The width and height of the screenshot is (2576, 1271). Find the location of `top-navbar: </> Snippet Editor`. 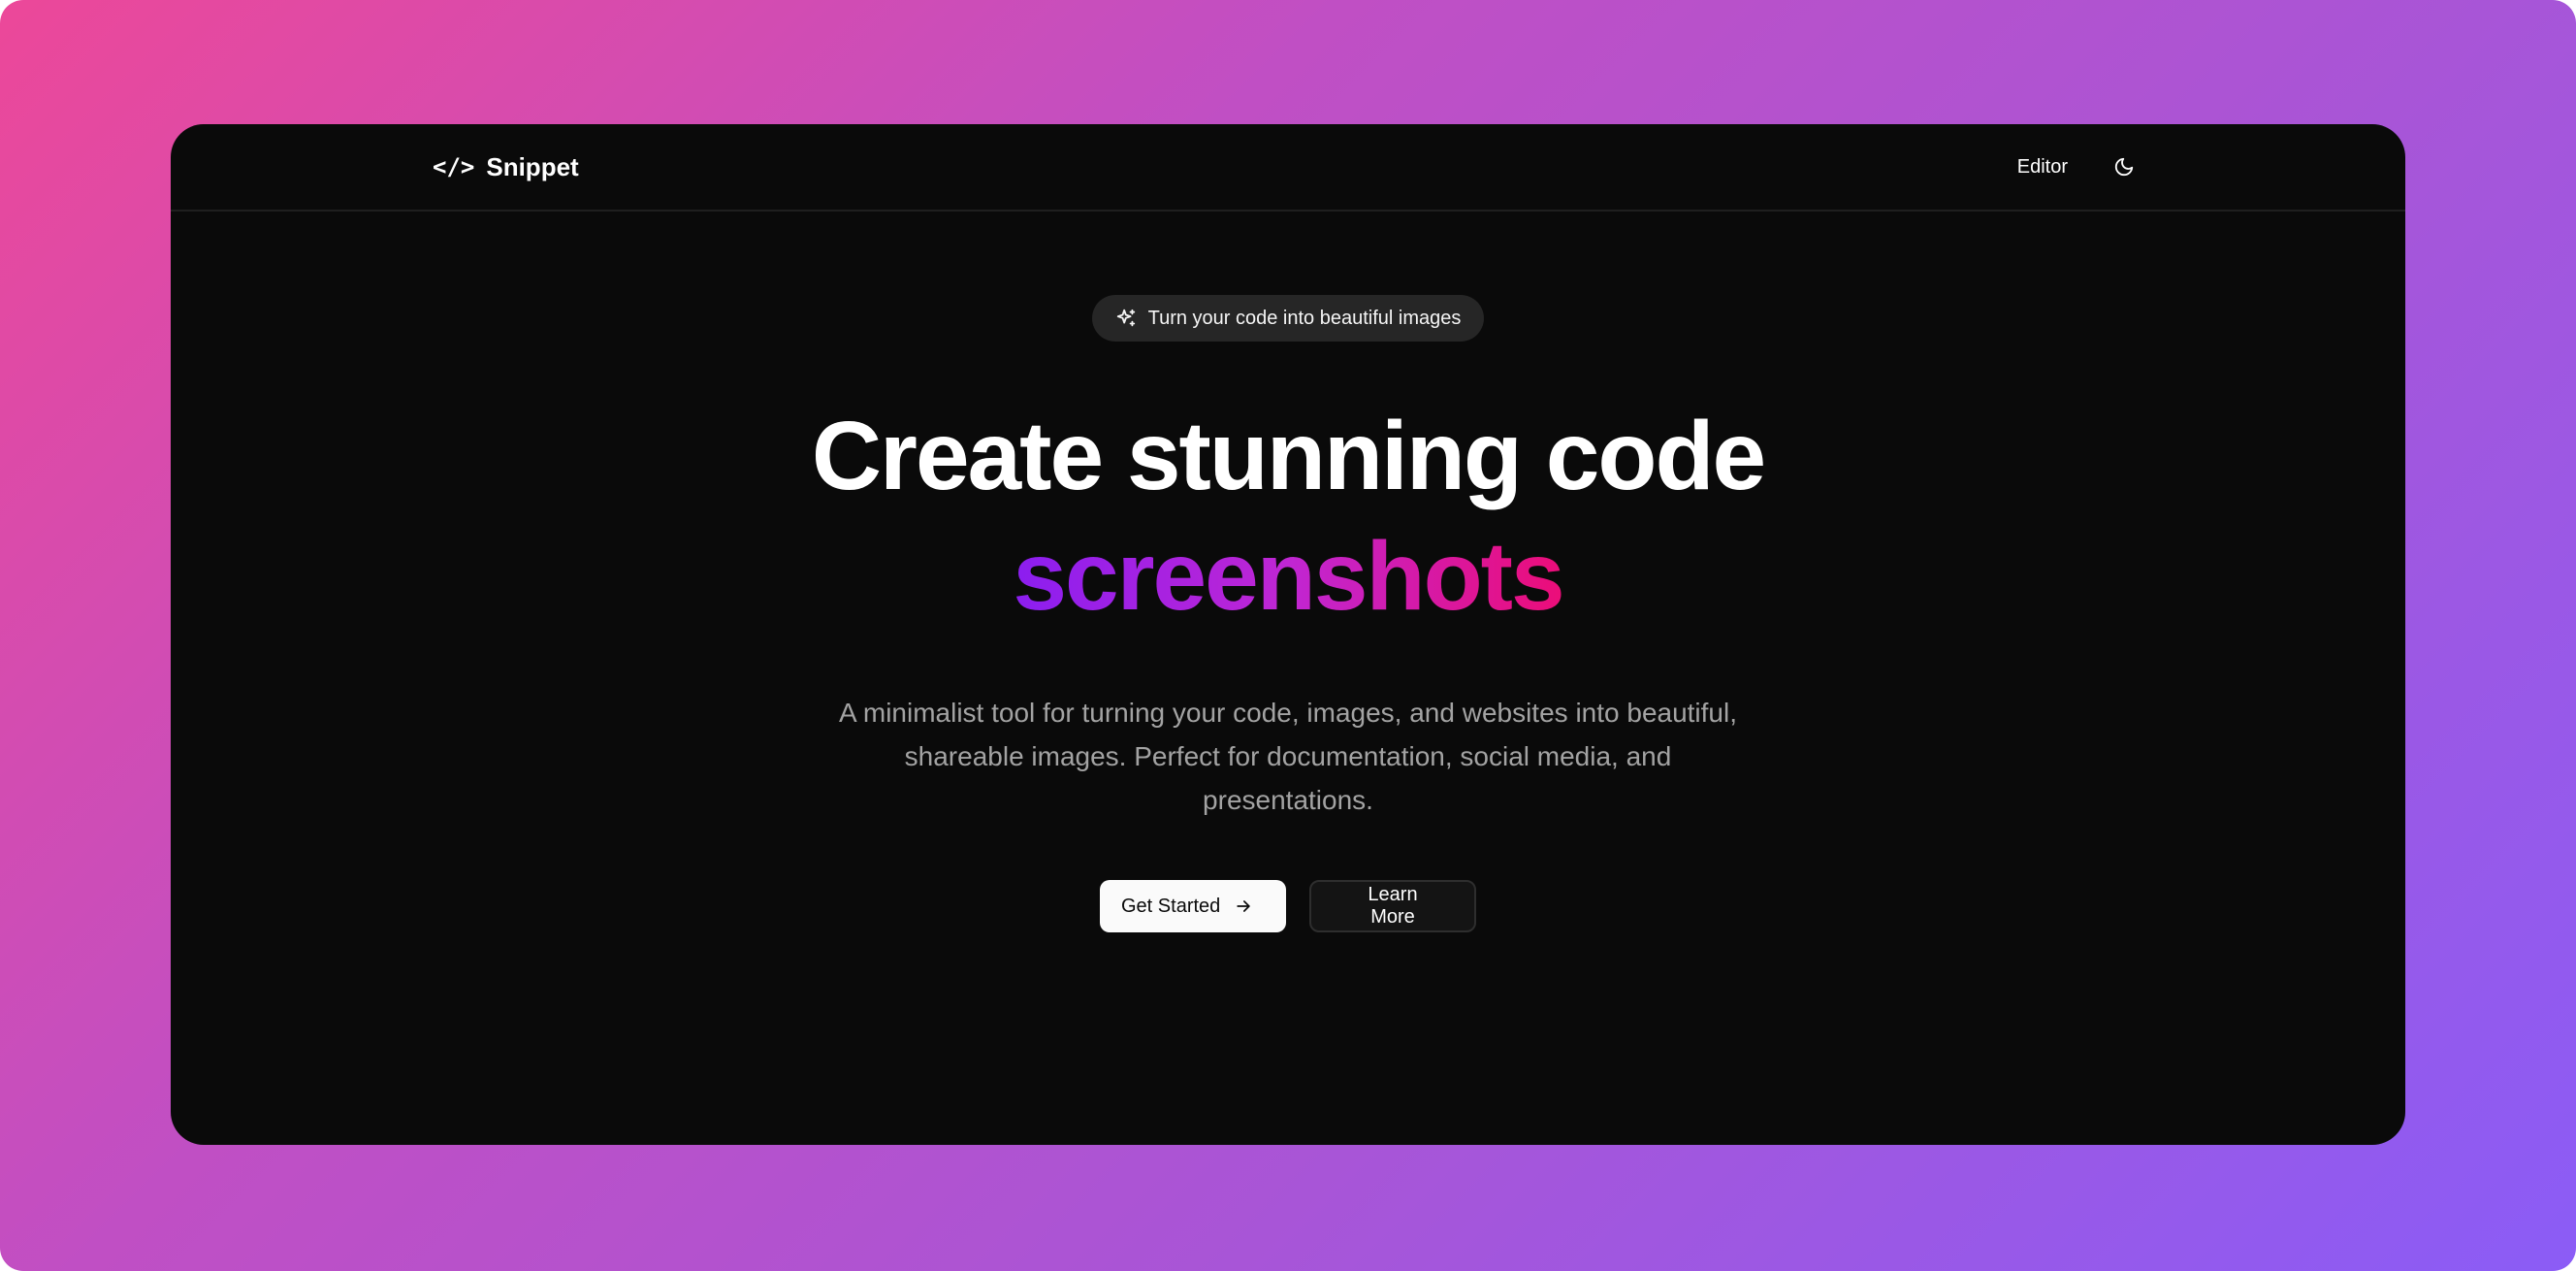

top-navbar: </> Snippet Editor is located at coordinates (1288, 168).